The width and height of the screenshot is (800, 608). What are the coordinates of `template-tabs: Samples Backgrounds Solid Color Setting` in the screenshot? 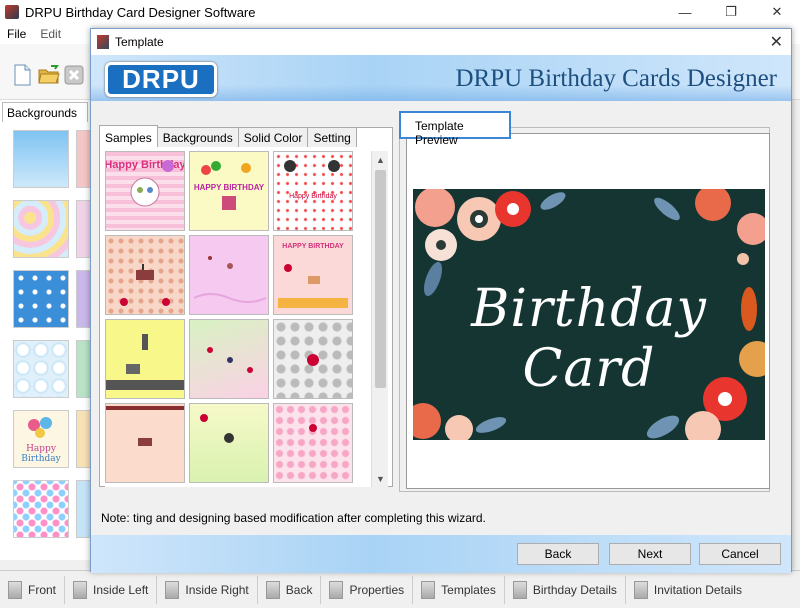 It's located at (228, 136).